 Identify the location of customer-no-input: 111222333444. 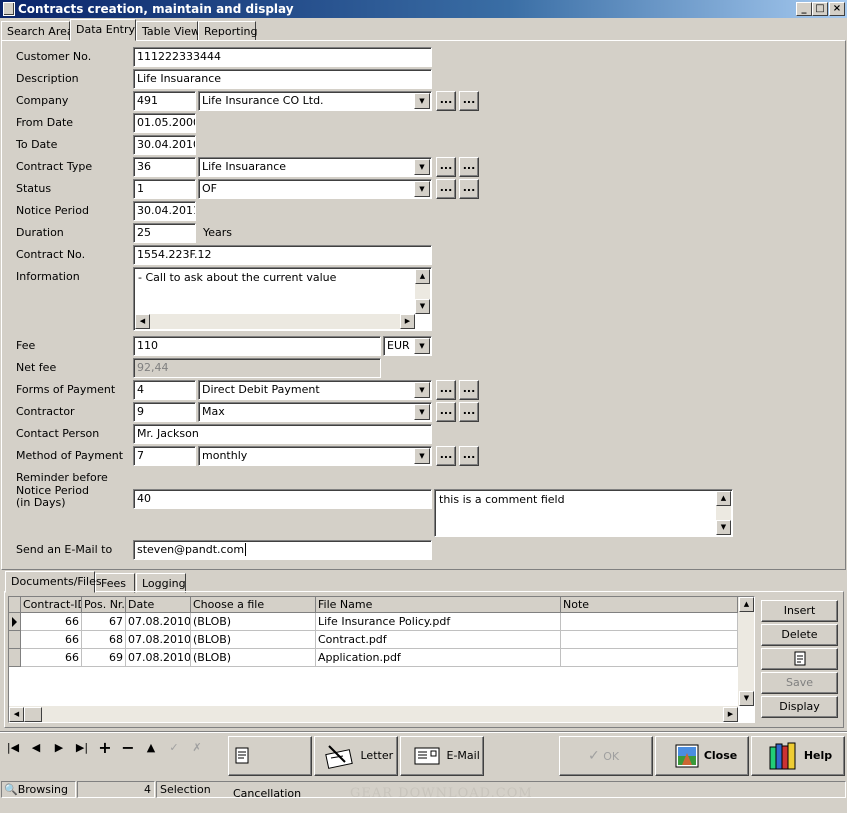
(282, 57).